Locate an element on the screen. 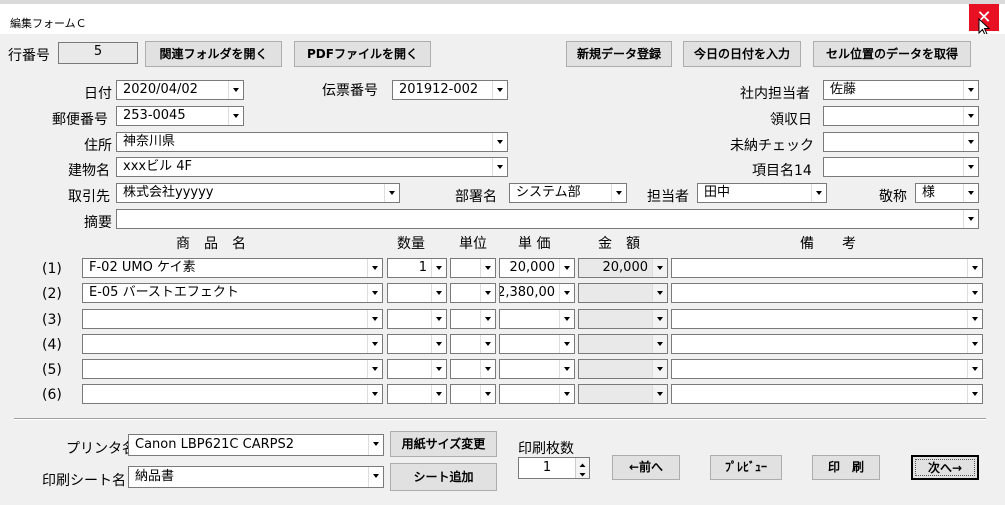 Image resolution: width=1005 pixels, height=505 pixels. enter-today-button: 今日の日付を入力 is located at coordinates (742, 54).